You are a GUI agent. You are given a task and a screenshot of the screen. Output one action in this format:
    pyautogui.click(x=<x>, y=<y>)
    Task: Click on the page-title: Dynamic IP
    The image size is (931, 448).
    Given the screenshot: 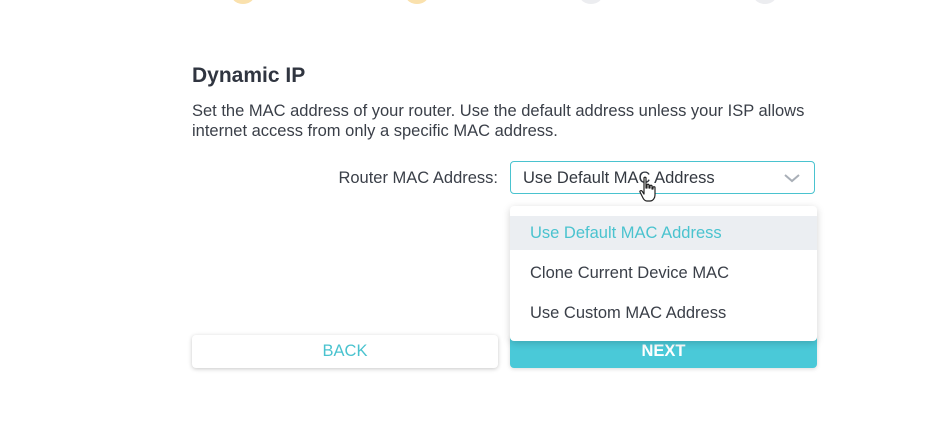 What is the action you would take?
    pyautogui.click(x=249, y=75)
    